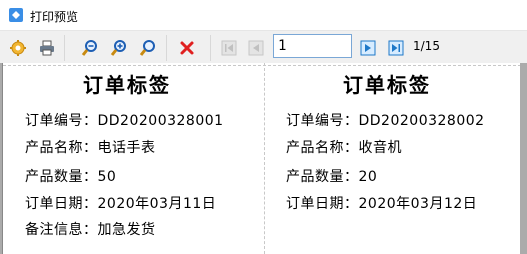 This screenshot has height=254, width=527. What do you see at coordinates (396, 48) in the screenshot?
I see `last-page-icon` at bounding box center [396, 48].